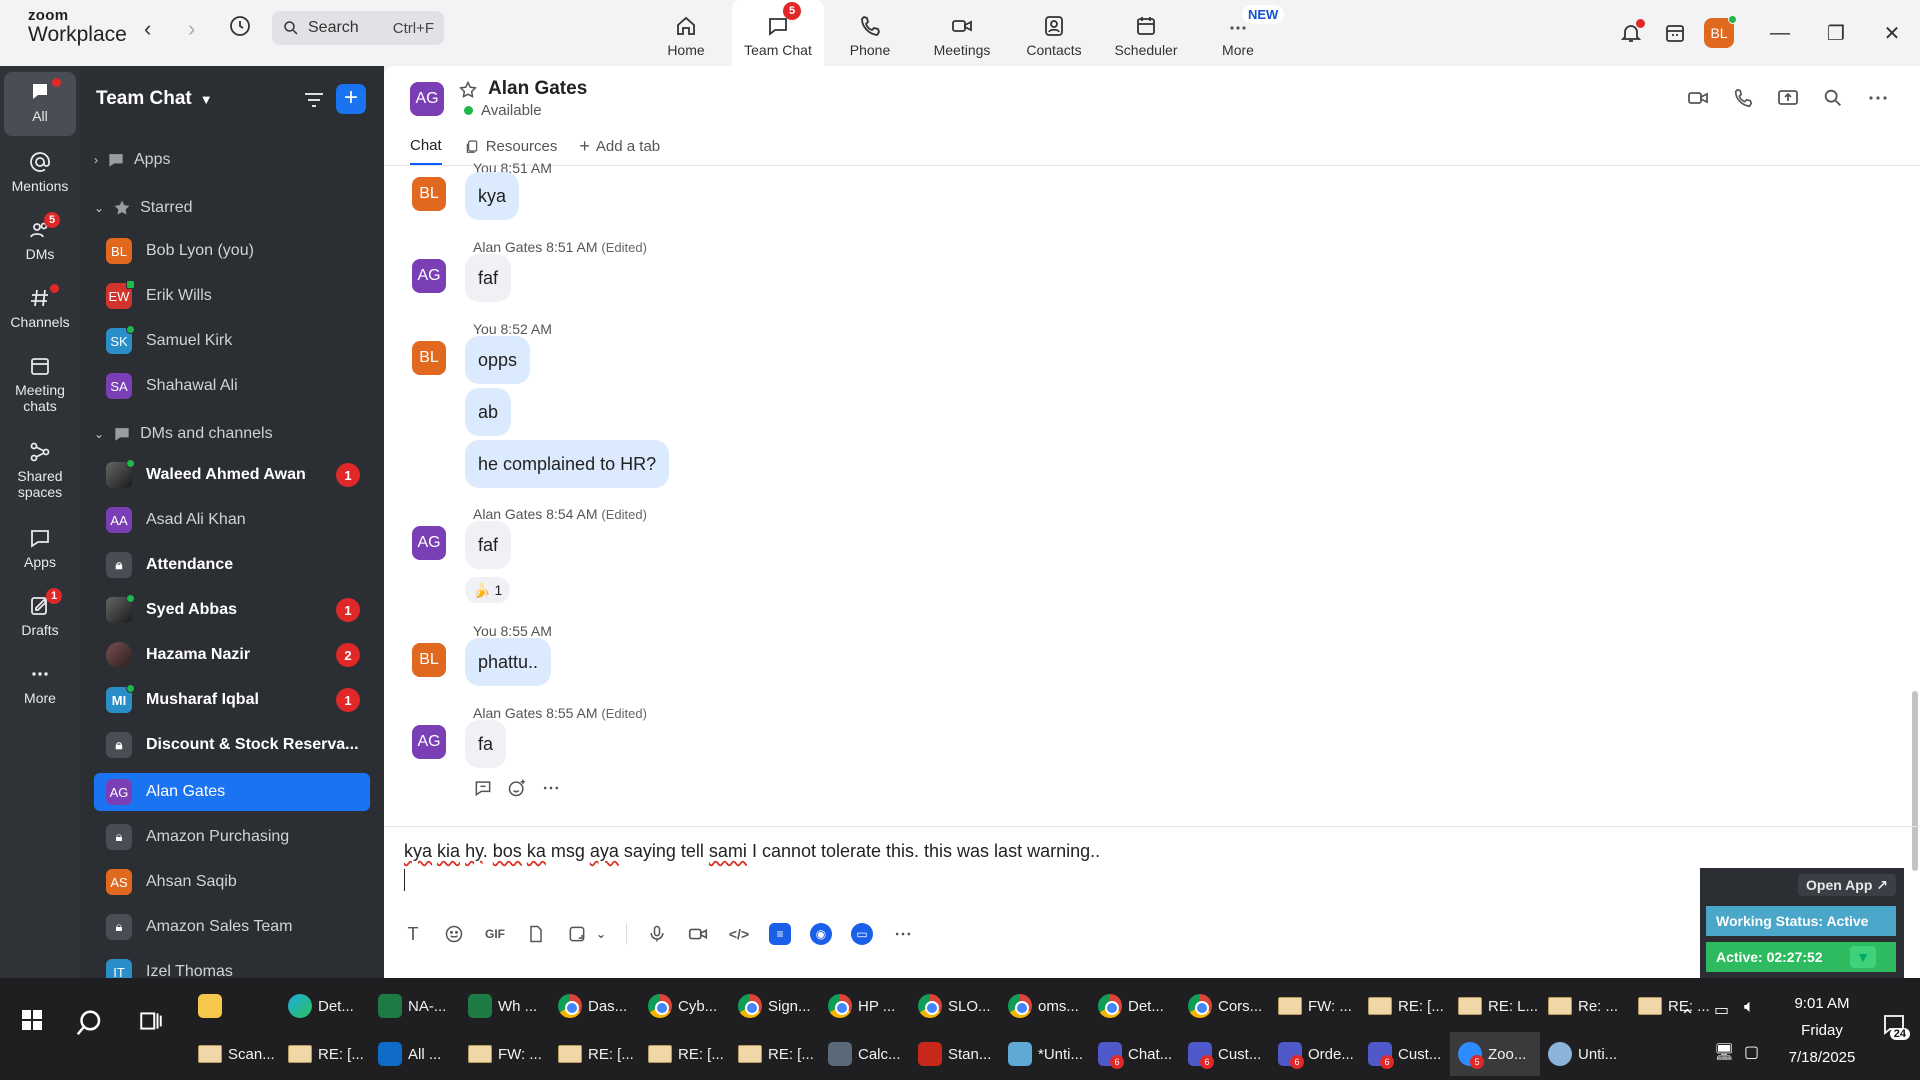 The image size is (1920, 1080). I want to click on video-message-icon, so click(698, 934).